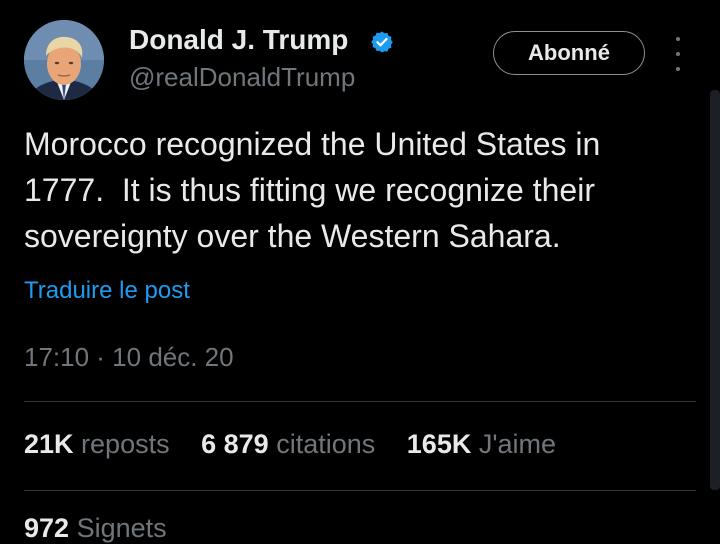 The image size is (720, 544). Describe the element at coordinates (292, 236) in the screenshot. I see `tweet-text-line: sovereignty over the Western Sahara.` at that location.